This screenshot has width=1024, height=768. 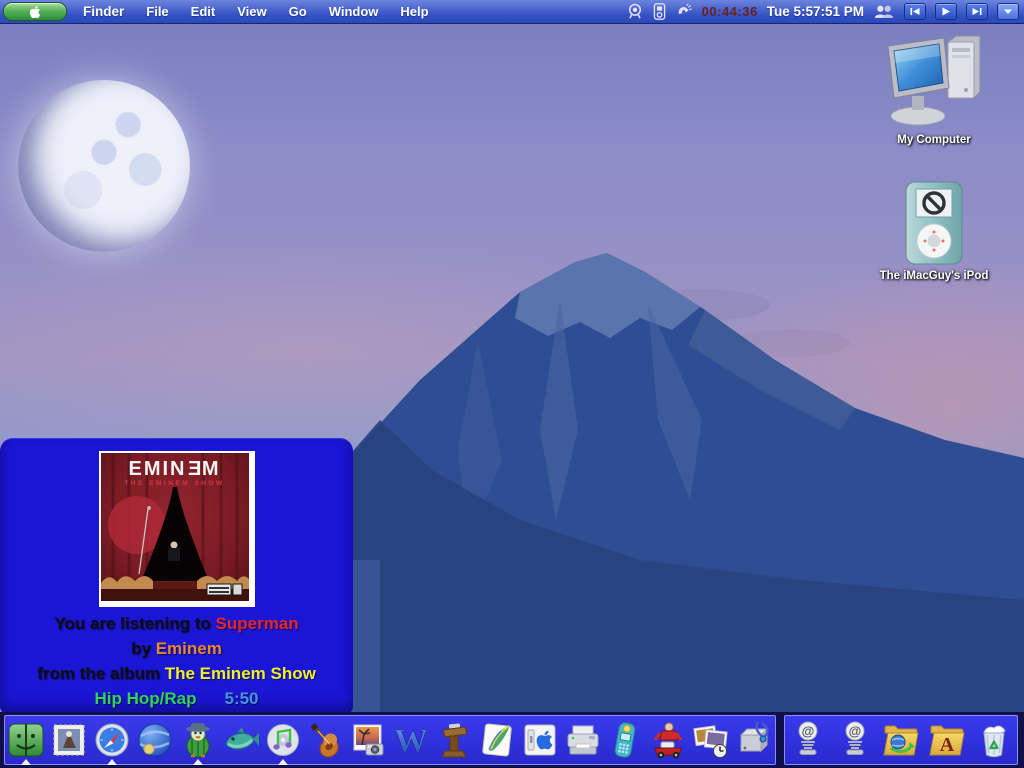 I want to click on menu-go: Go, so click(x=298, y=11).